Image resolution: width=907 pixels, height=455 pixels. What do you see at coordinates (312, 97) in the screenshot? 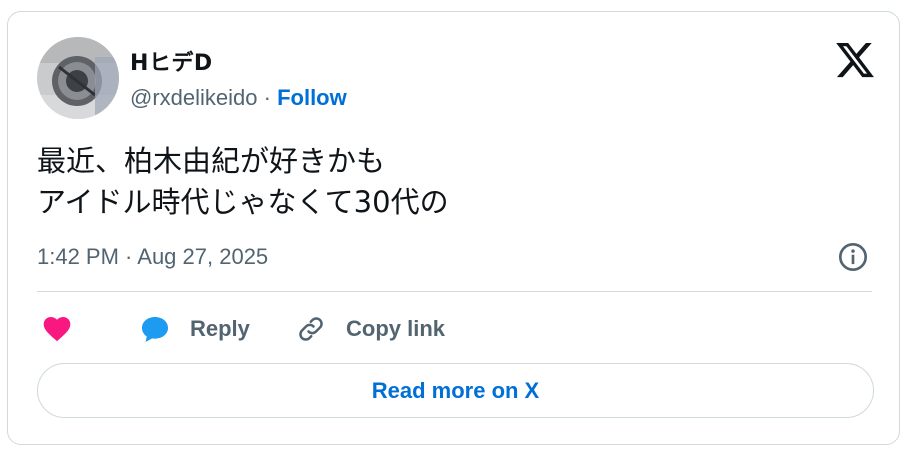
I see `follow-button: Follow` at bounding box center [312, 97].